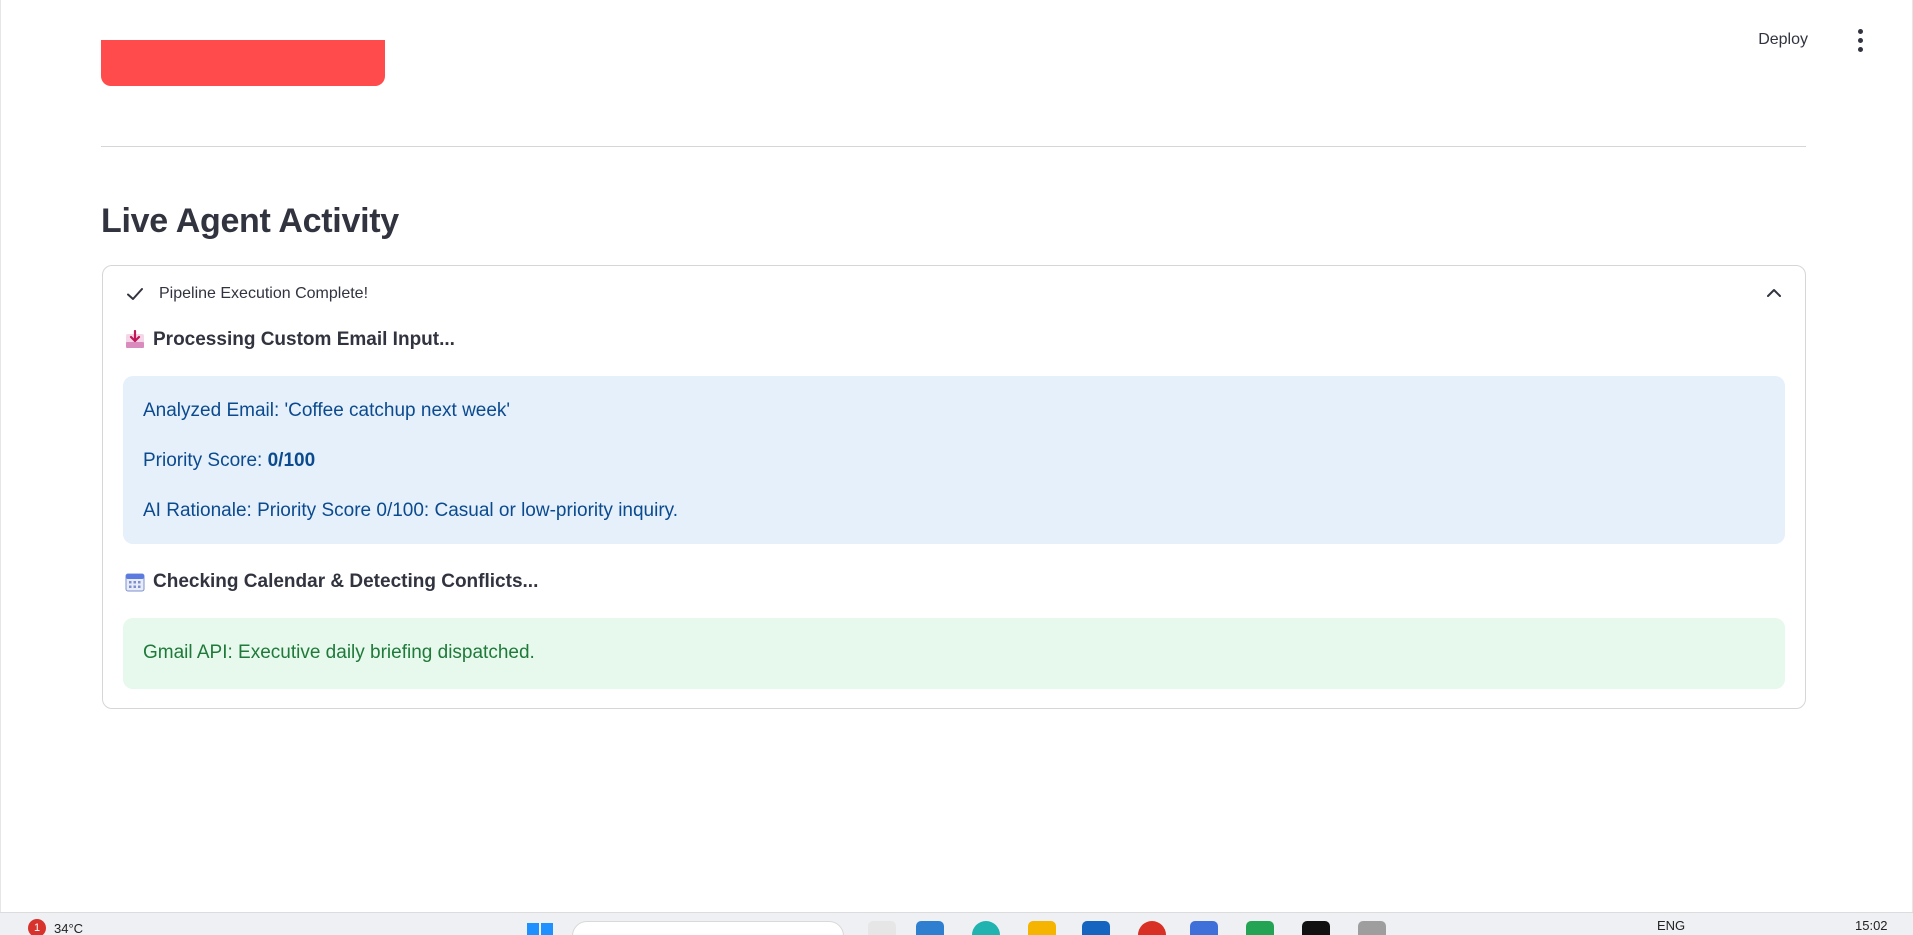 This screenshot has height=935, width=1913. I want to click on browser-icon, so click(986, 928).